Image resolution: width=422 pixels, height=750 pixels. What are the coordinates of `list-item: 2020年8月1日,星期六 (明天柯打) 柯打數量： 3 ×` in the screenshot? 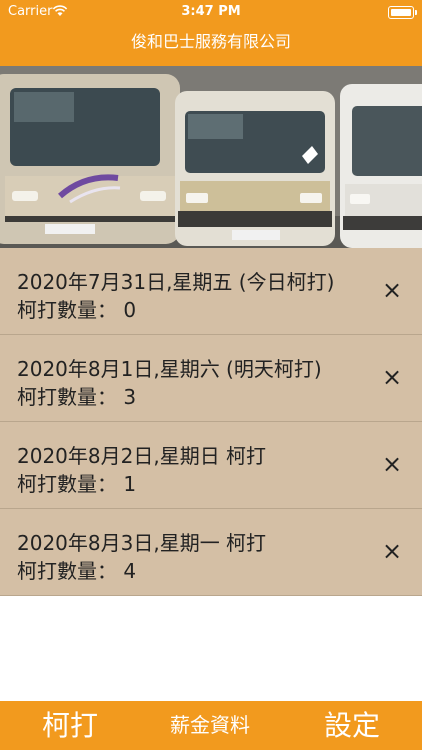 It's located at (211, 378).